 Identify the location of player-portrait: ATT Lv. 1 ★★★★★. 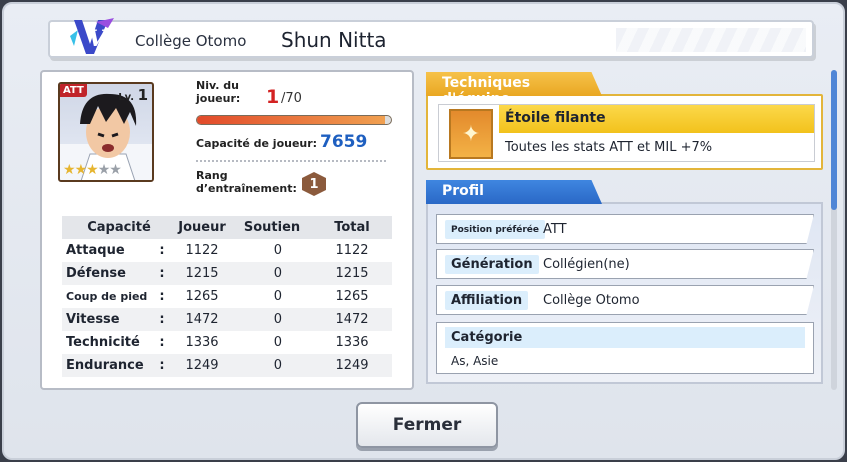
(106, 132).